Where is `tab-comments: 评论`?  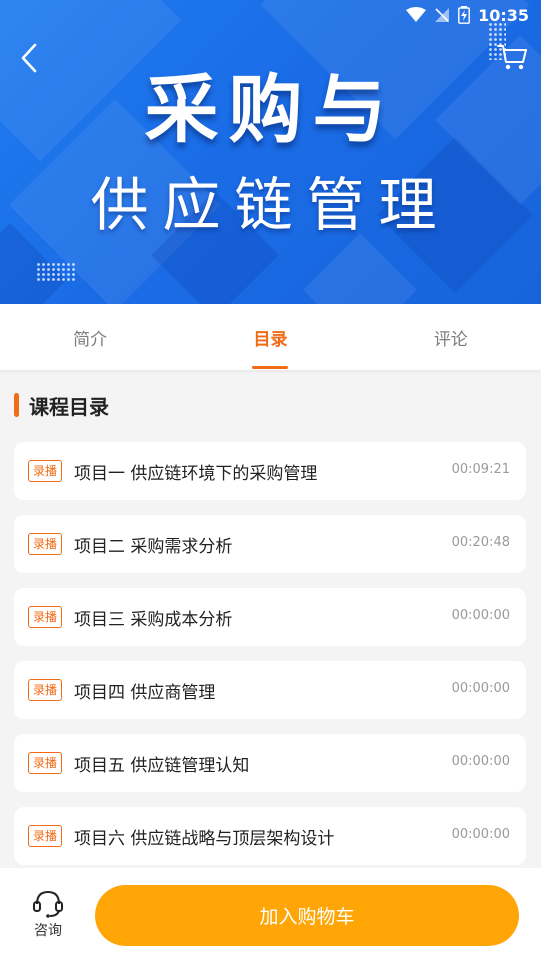 tab-comments: 评论 is located at coordinates (451, 337).